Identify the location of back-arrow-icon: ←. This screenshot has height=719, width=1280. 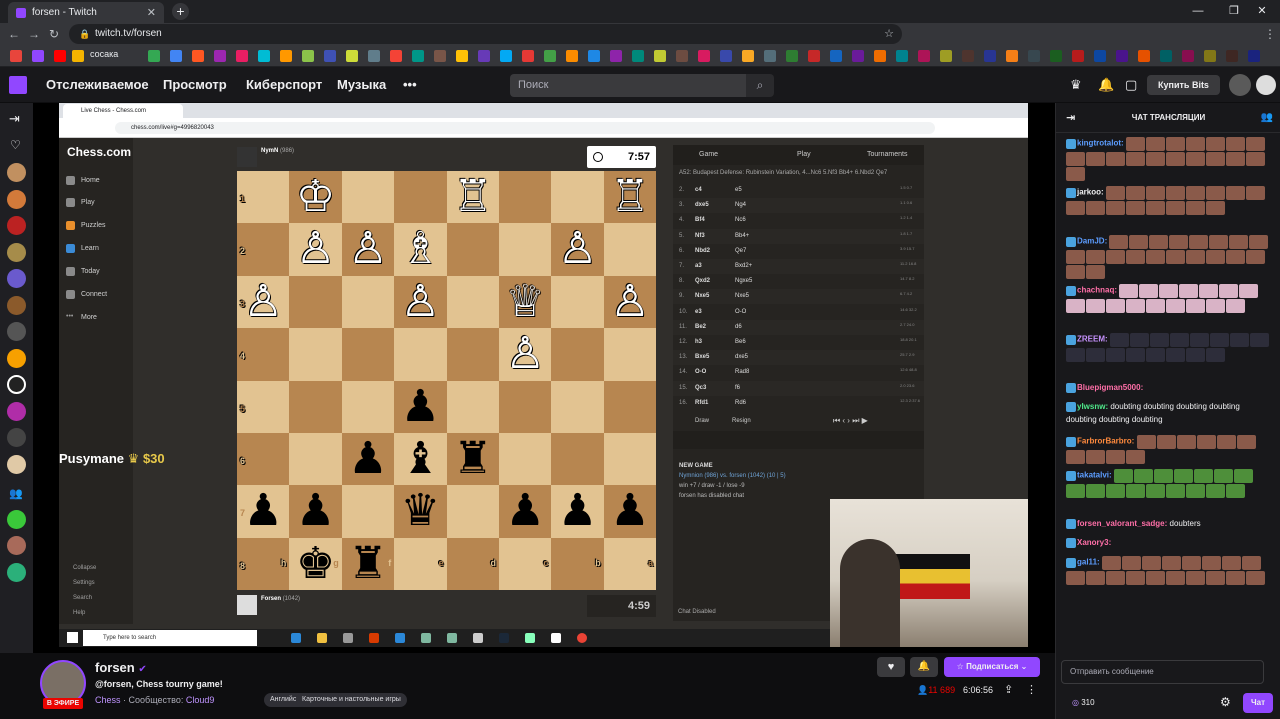
(14, 34).